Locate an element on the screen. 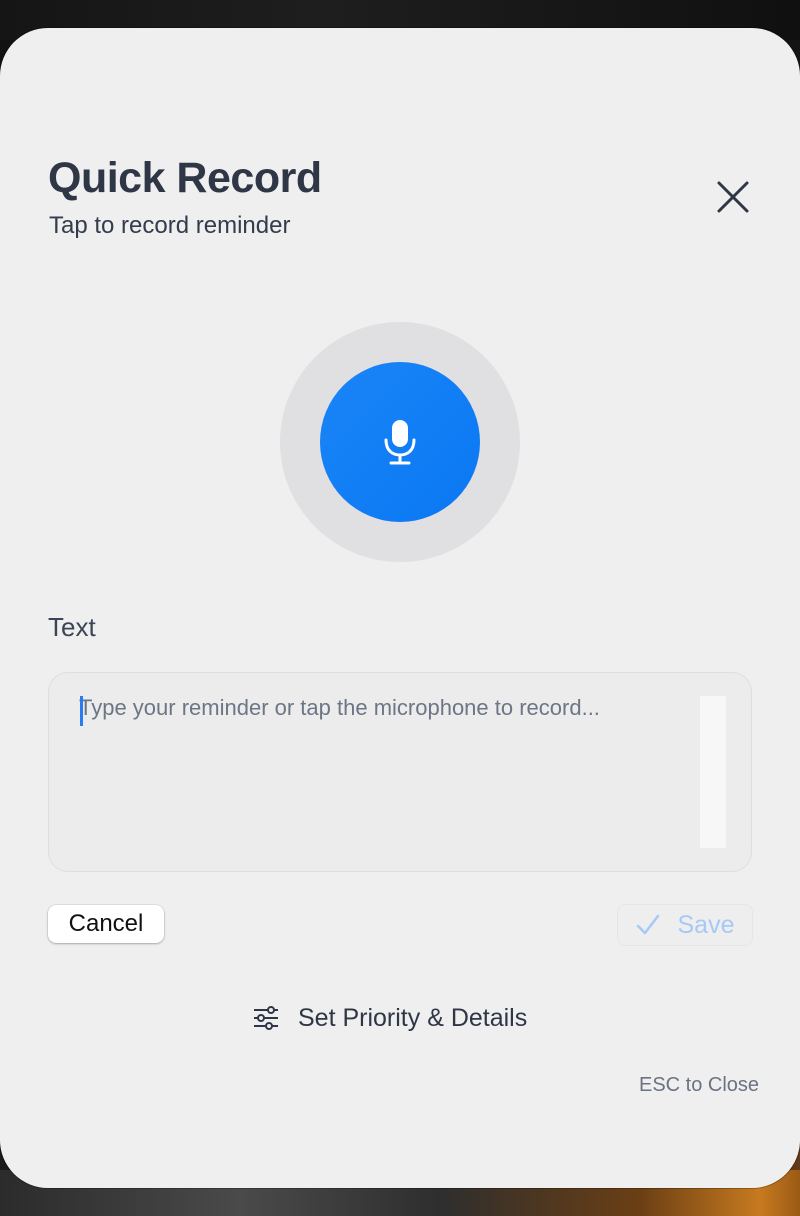 This screenshot has width=800, height=1216. reminder-text-input is located at coordinates (389, 768).